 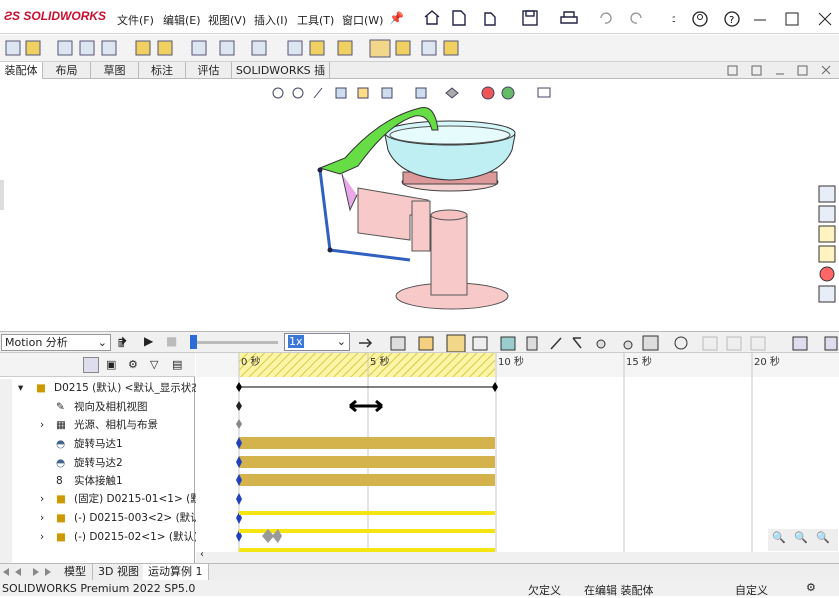 What do you see at coordinates (234, 342) in the screenshot?
I see `playback-slider` at bounding box center [234, 342].